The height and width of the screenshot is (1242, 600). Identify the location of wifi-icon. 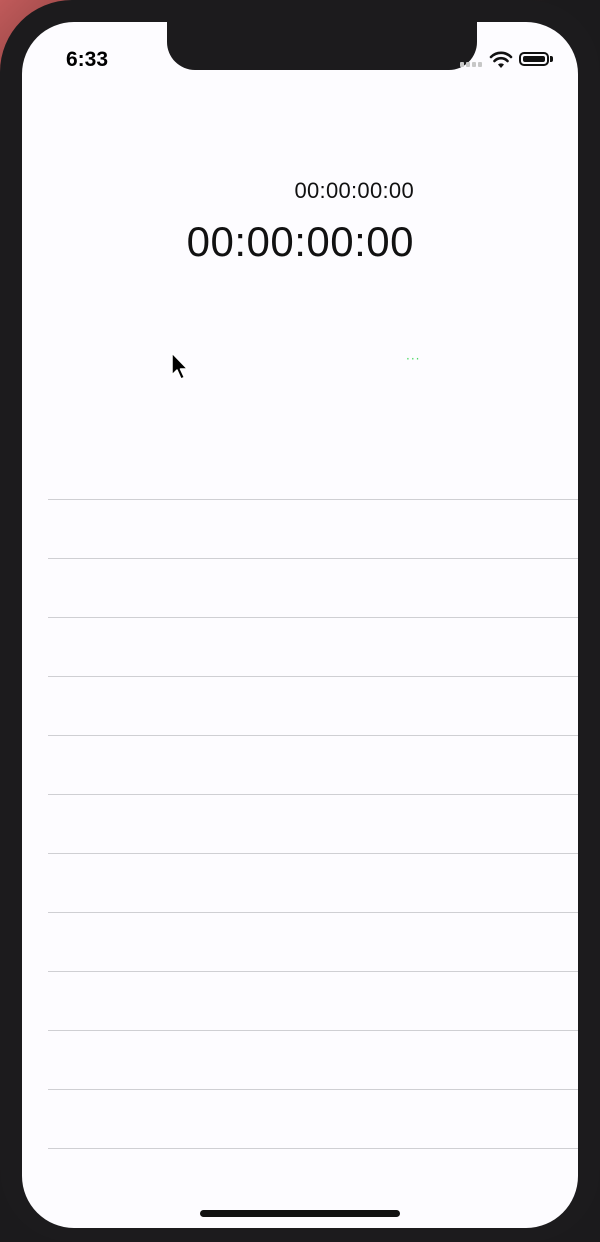
(501, 59).